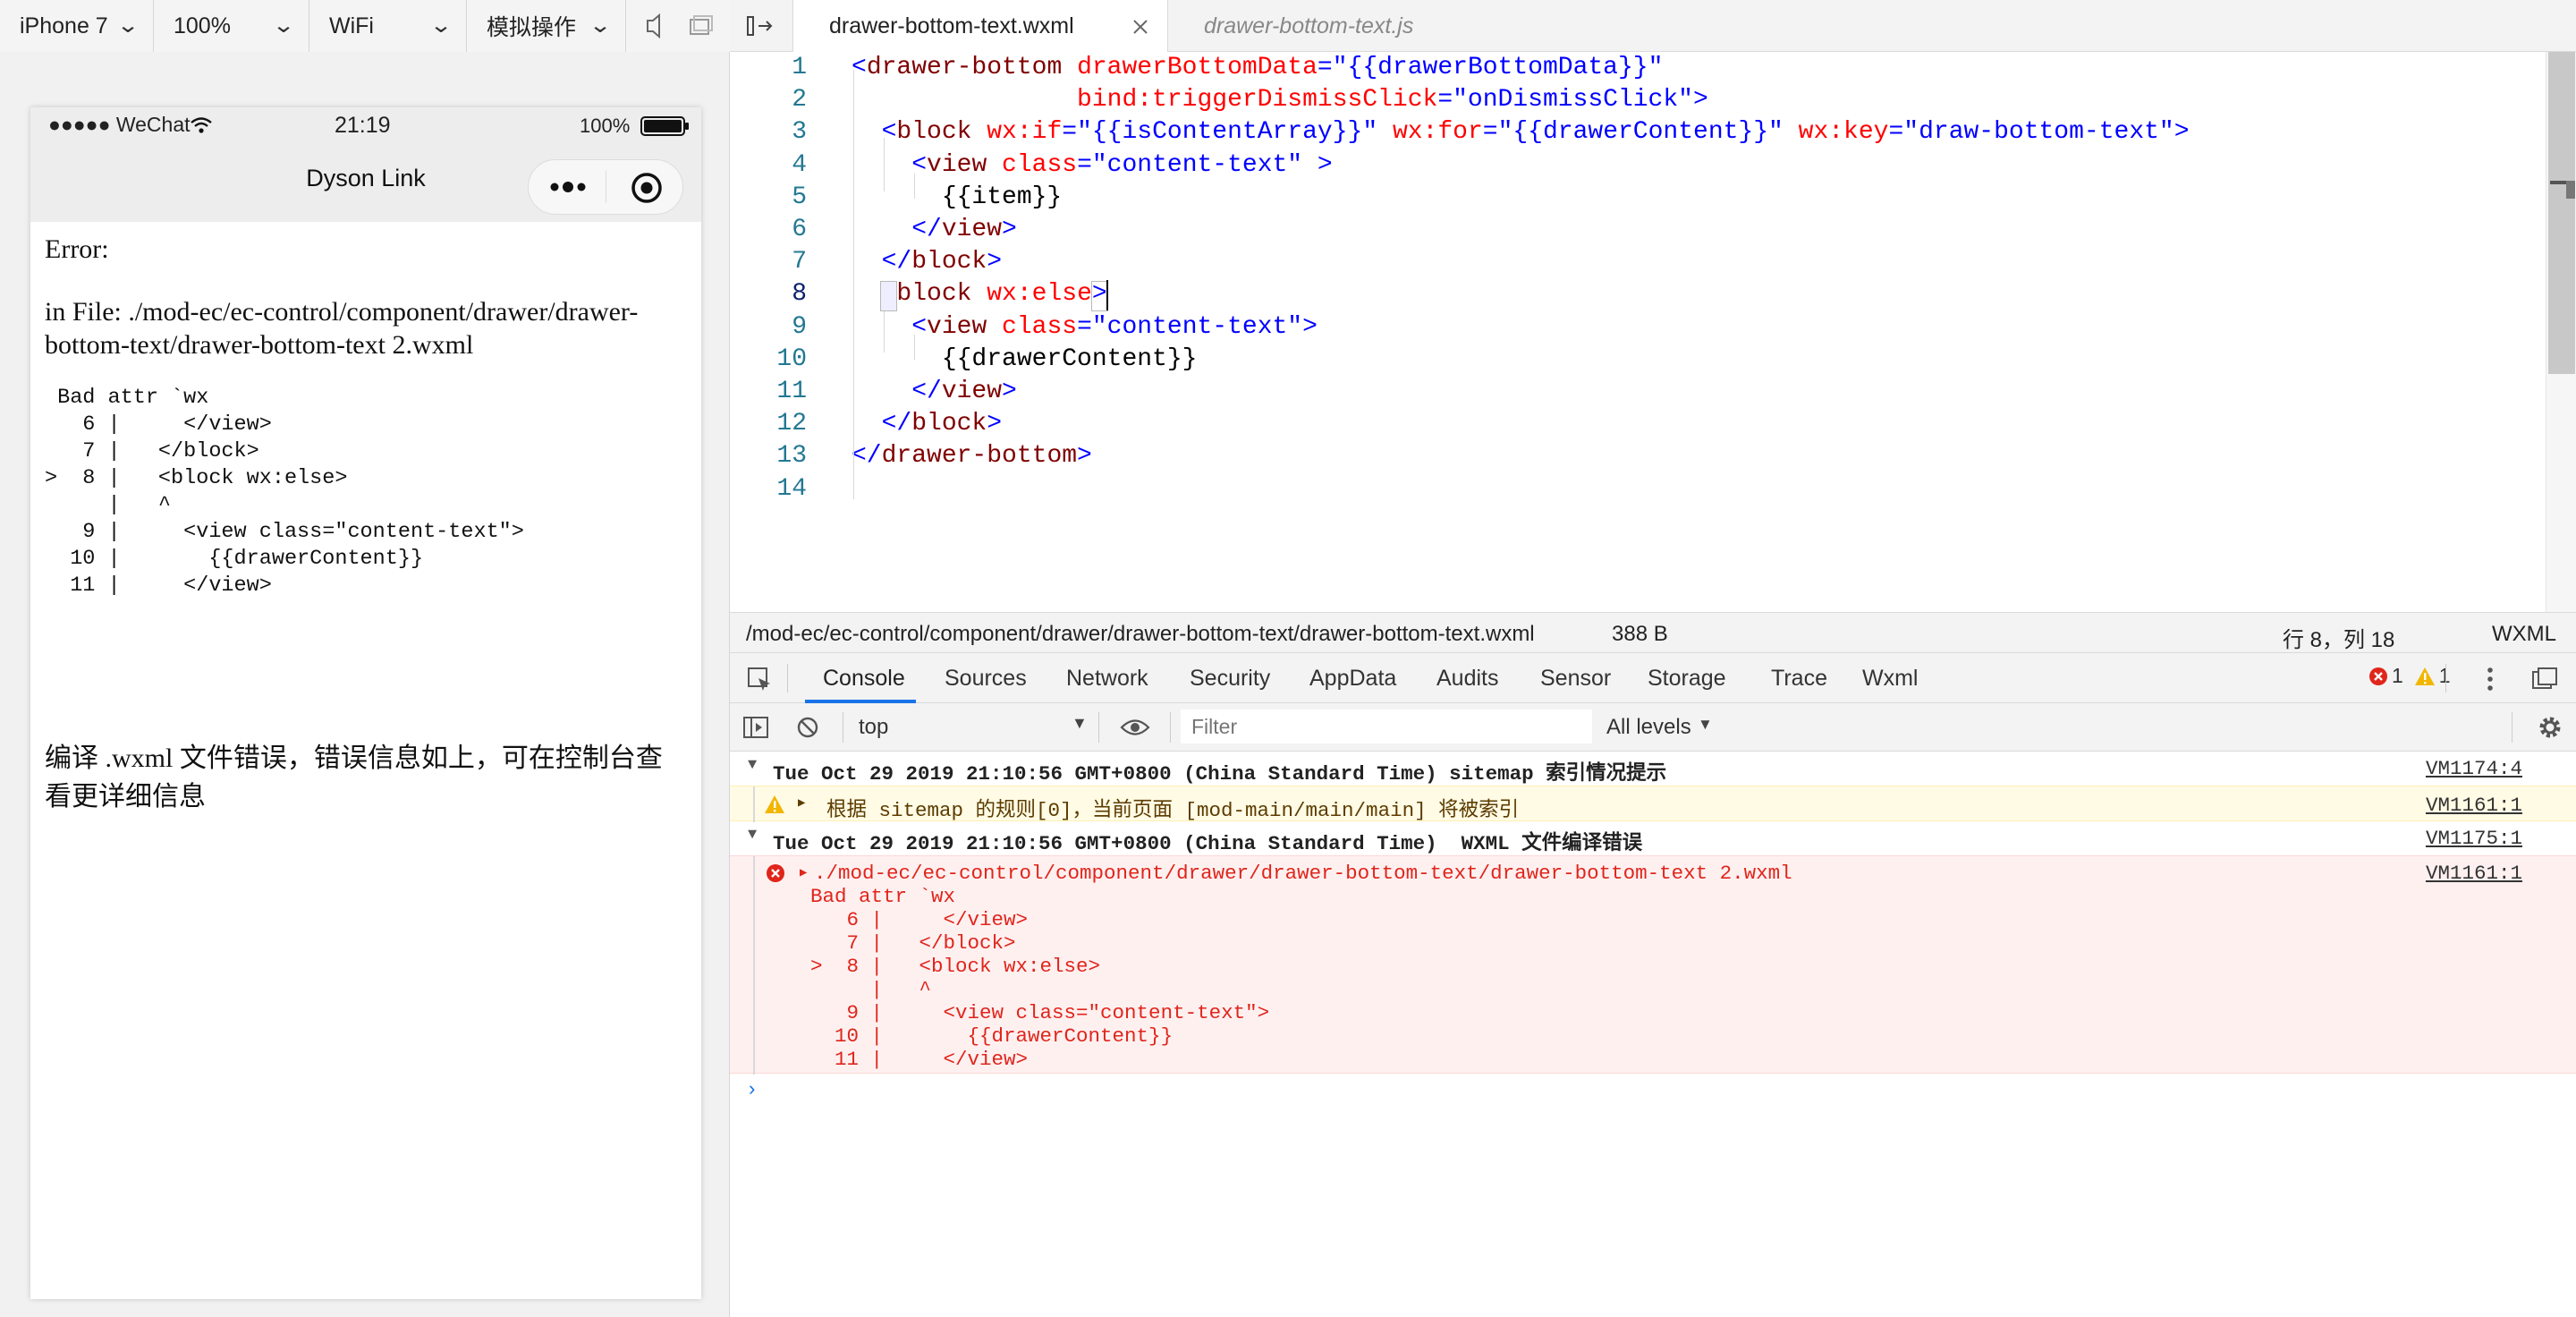  What do you see at coordinates (77, 26) in the screenshot?
I see `device-select: iPhone 7 ⌄` at bounding box center [77, 26].